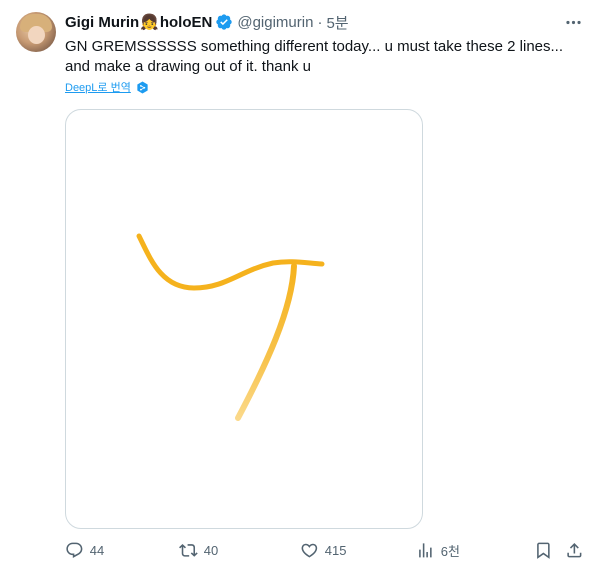  What do you see at coordinates (438, 550) in the screenshot?
I see `views-button: 6천` at bounding box center [438, 550].